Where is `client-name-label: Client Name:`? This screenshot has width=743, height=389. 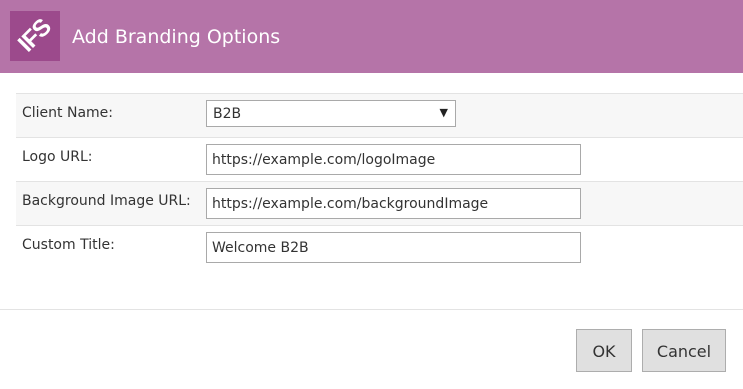 client-name-label: Client Name: is located at coordinates (67, 113).